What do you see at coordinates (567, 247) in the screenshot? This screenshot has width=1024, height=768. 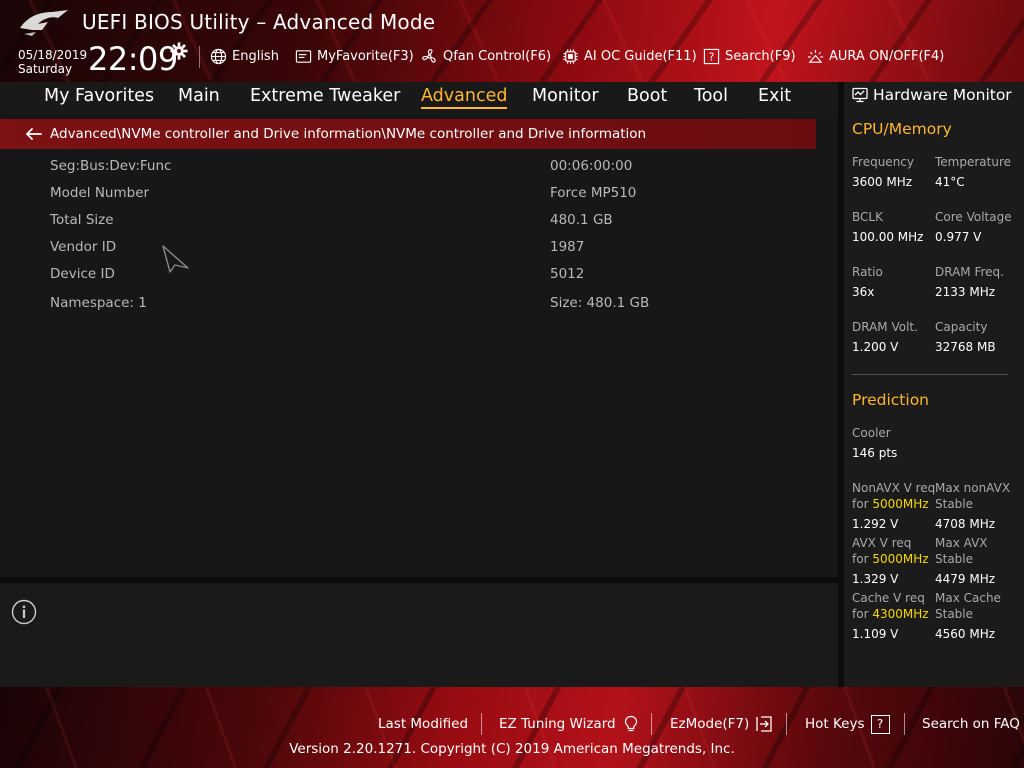 I see `row-value: 1987` at bounding box center [567, 247].